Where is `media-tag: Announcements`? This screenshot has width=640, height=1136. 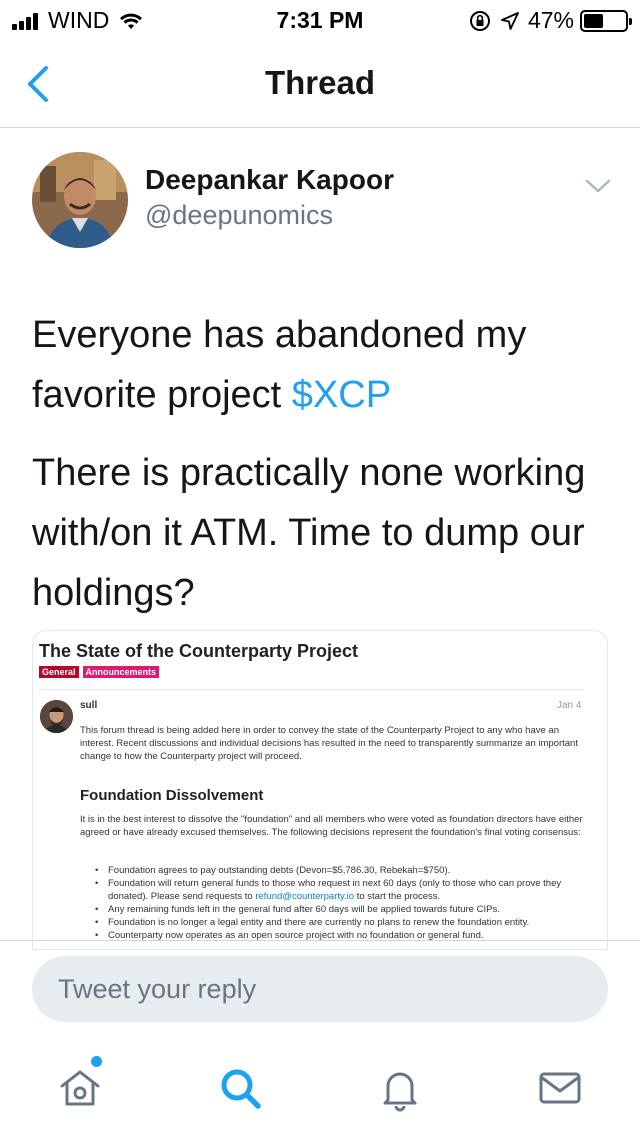 media-tag: Announcements is located at coordinates (121, 672).